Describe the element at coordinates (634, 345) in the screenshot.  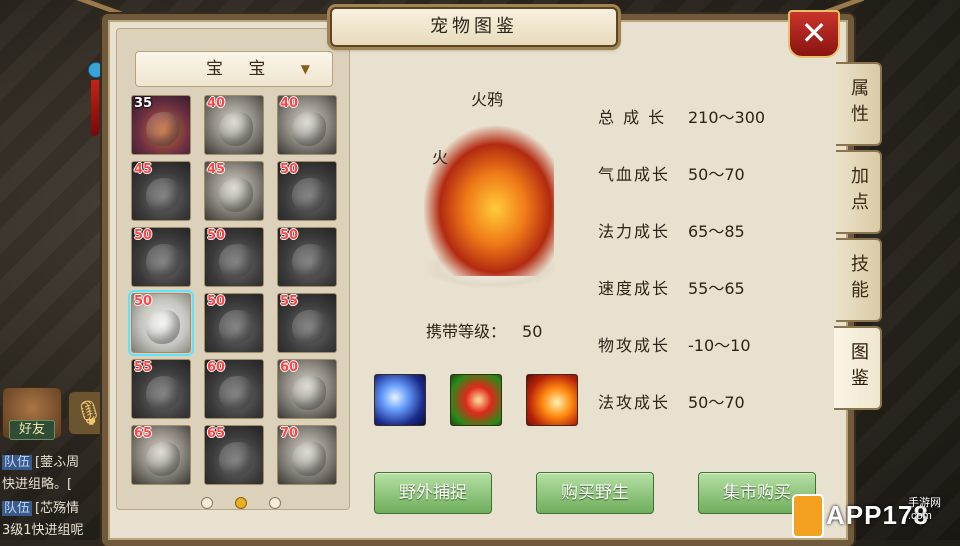
I see `stat-label: 物攻成长` at that location.